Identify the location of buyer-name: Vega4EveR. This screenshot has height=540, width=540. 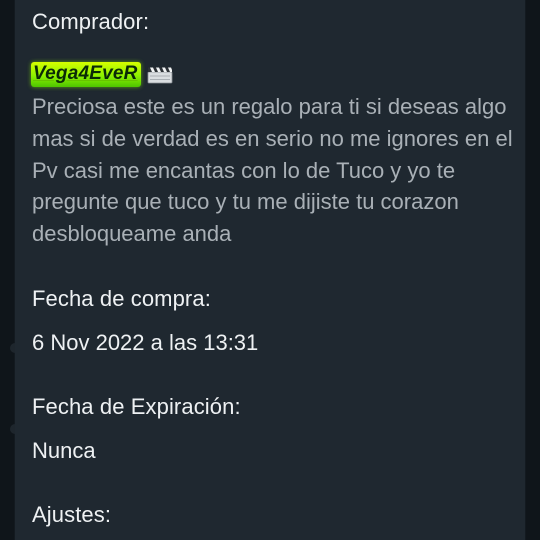
(86, 74).